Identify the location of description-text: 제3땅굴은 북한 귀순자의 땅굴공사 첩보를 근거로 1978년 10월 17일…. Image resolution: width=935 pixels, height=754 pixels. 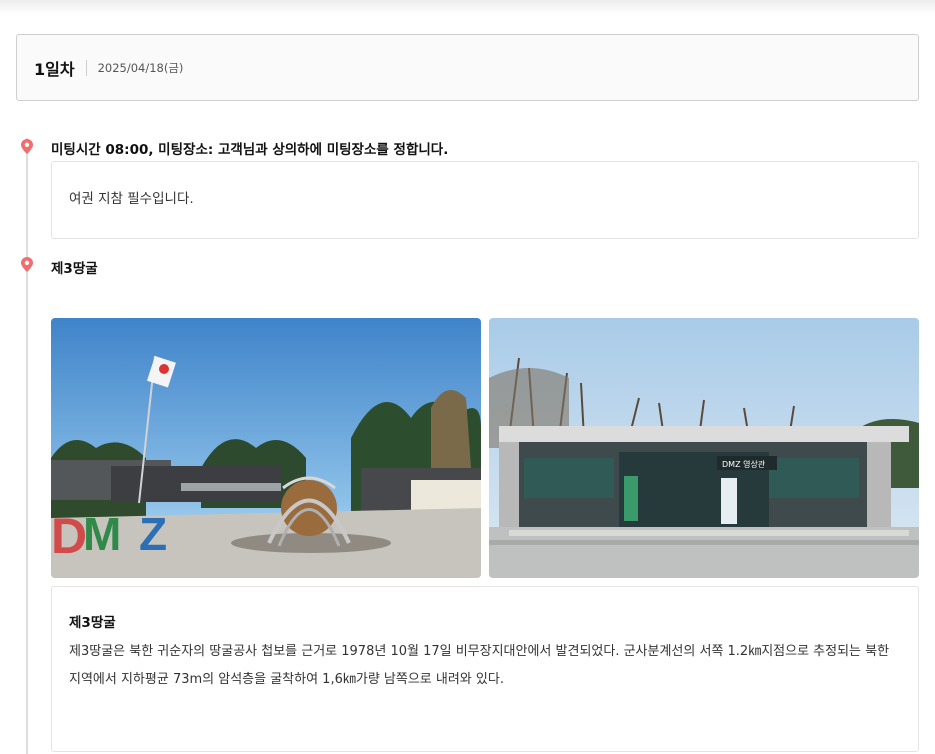
(479, 665).